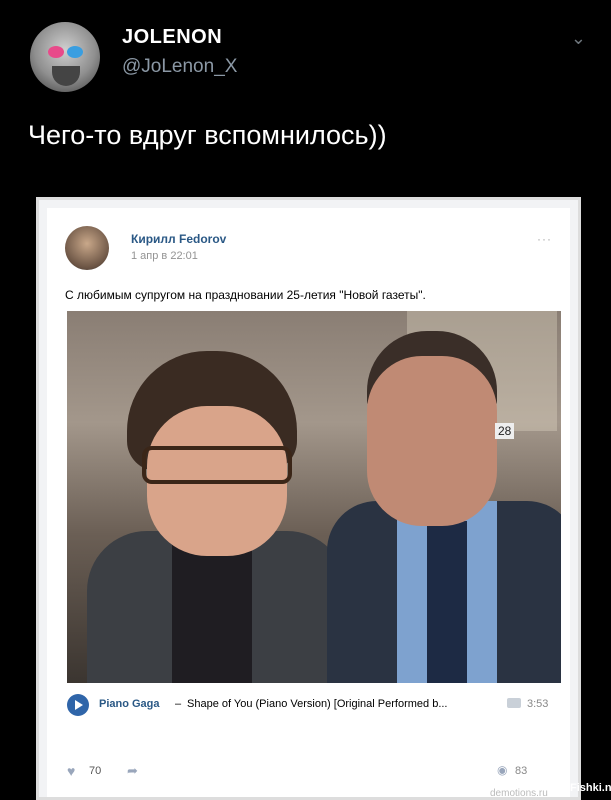 This screenshot has height=800, width=611. What do you see at coordinates (519, 793) in the screenshot?
I see `demotions-watermark: demotions.ru` at bounding box center [519, 793].